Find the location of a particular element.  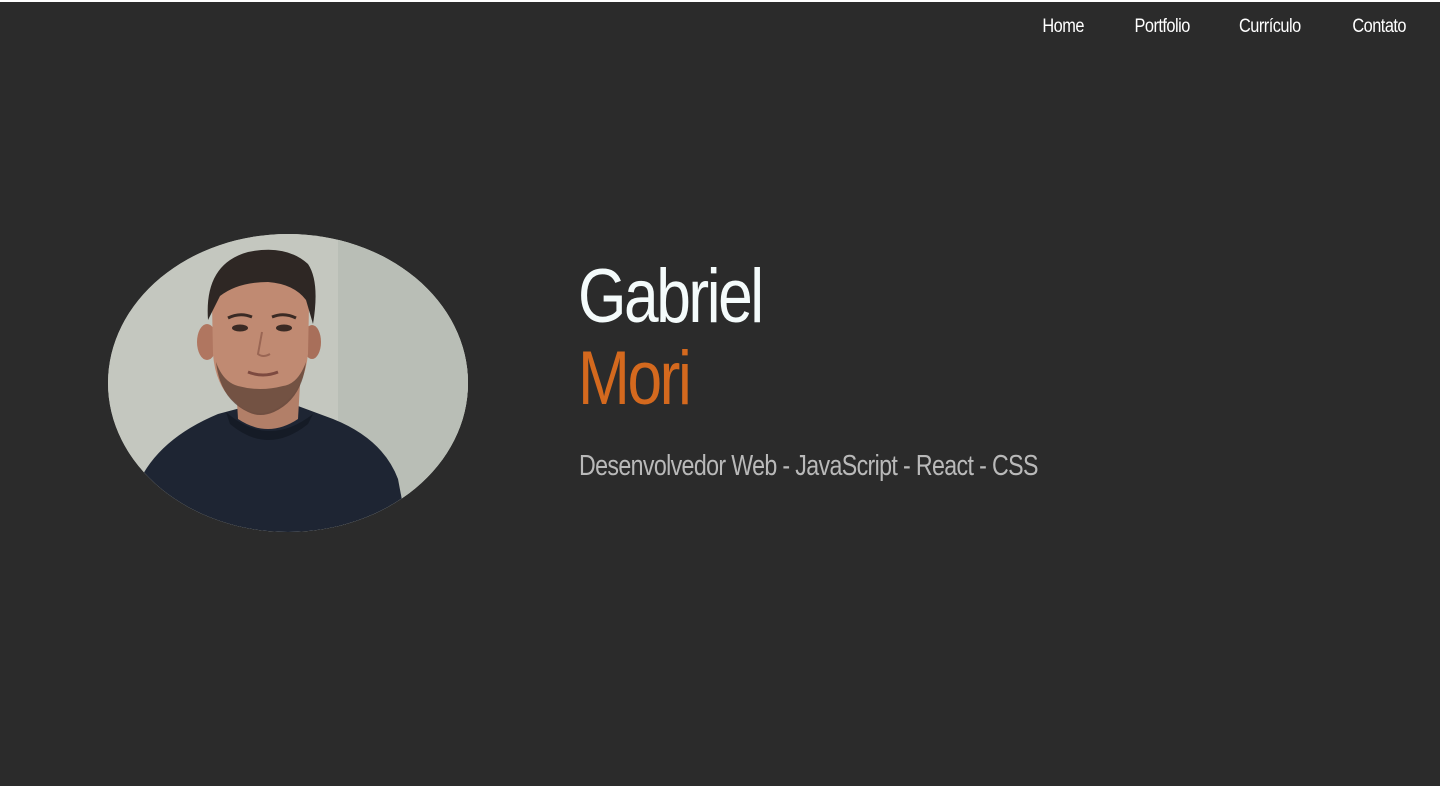

first-name: Gabriel is located at coordinates (671, 296).